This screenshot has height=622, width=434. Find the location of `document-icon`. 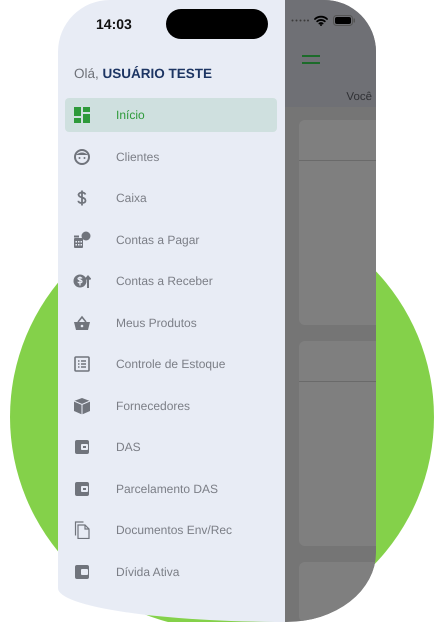

document-icon is located at coordinates (82, 530).